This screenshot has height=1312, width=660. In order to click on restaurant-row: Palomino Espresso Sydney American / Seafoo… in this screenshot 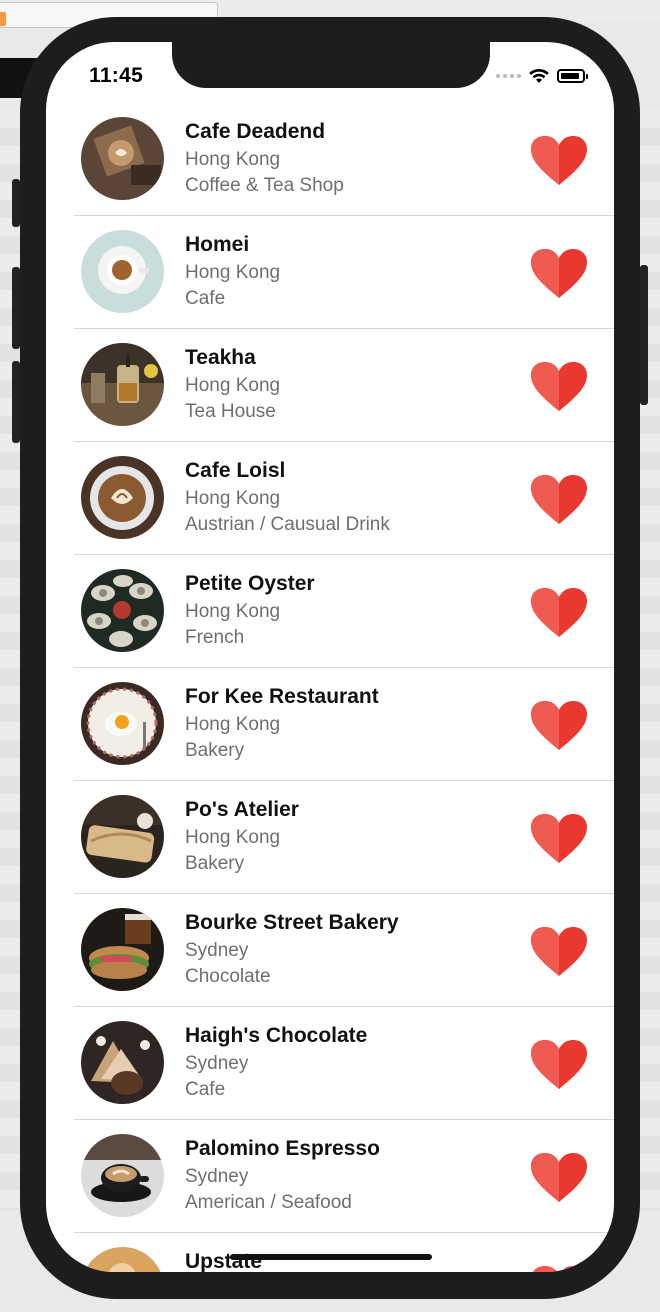, I will do `click(330, 1176)`.